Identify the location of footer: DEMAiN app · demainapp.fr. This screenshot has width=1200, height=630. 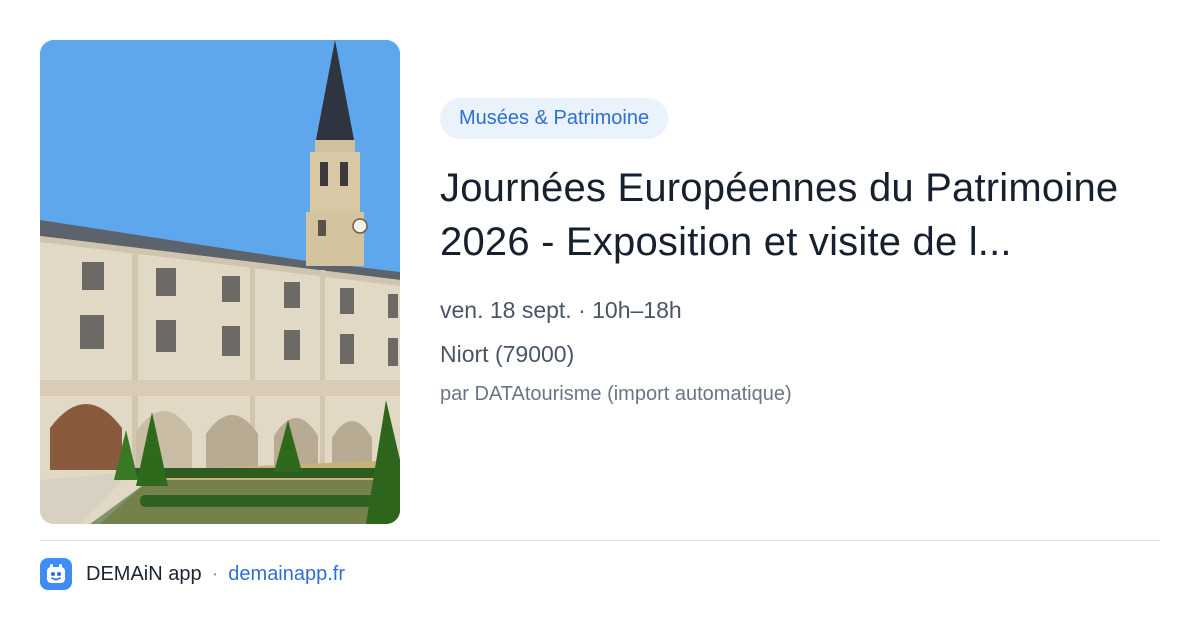
(192, 574).